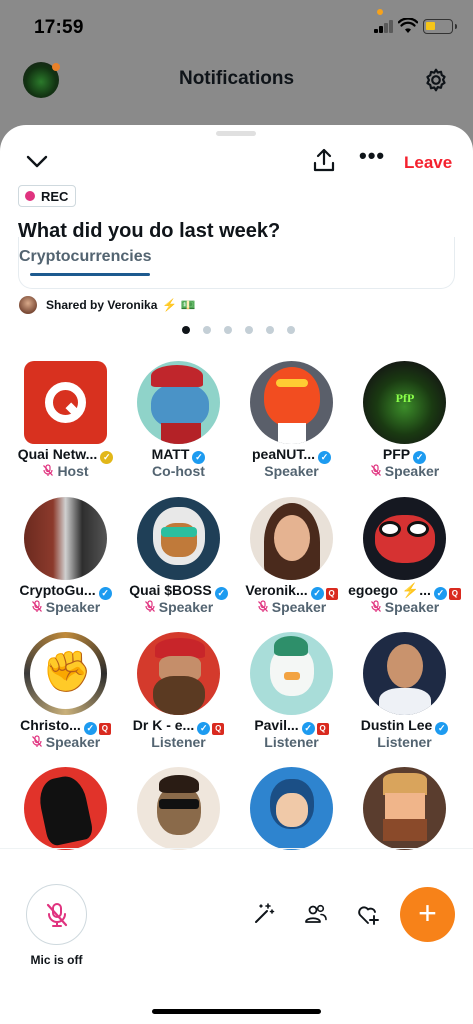 The width and height of the screenshot is (473, 1024). Describe the element at coordinates (264, 914) in the screenshot. I see `magic-wand-icon` at that location.